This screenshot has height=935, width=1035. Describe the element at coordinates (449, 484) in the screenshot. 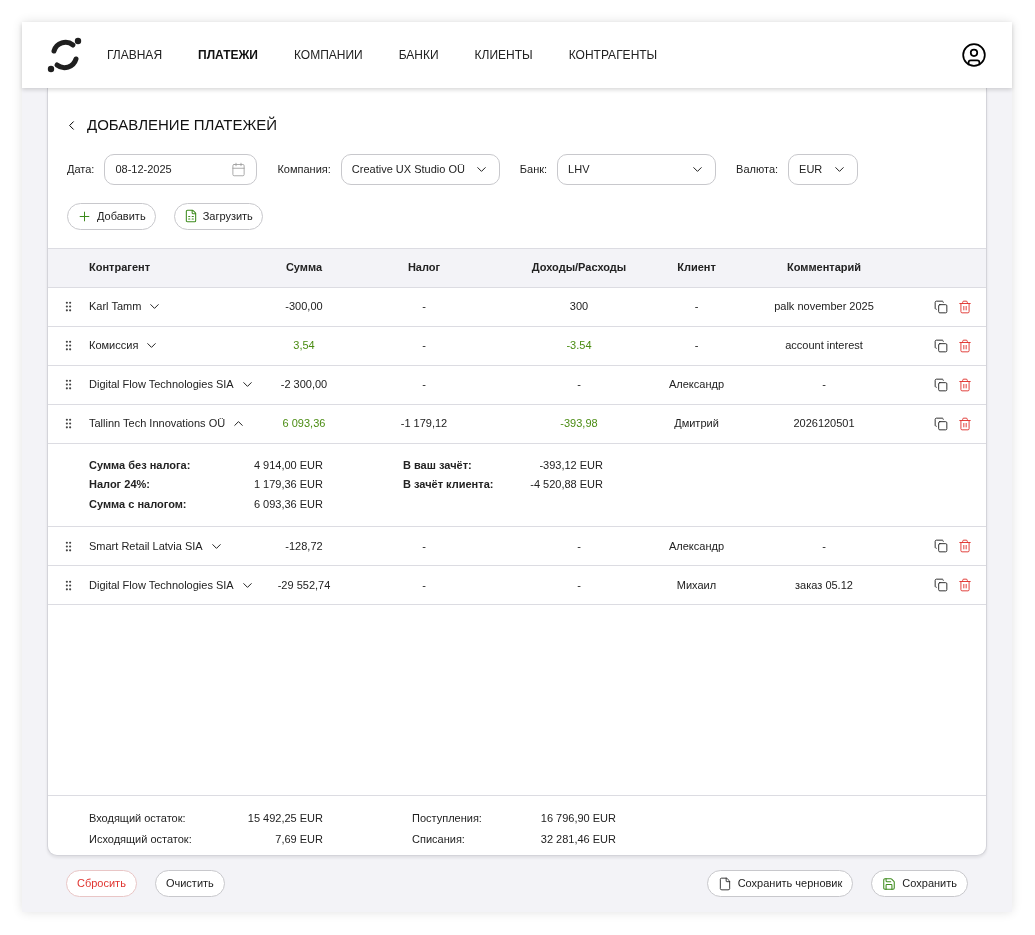

I see `detail-label: В зачёт клиента:` at that location.